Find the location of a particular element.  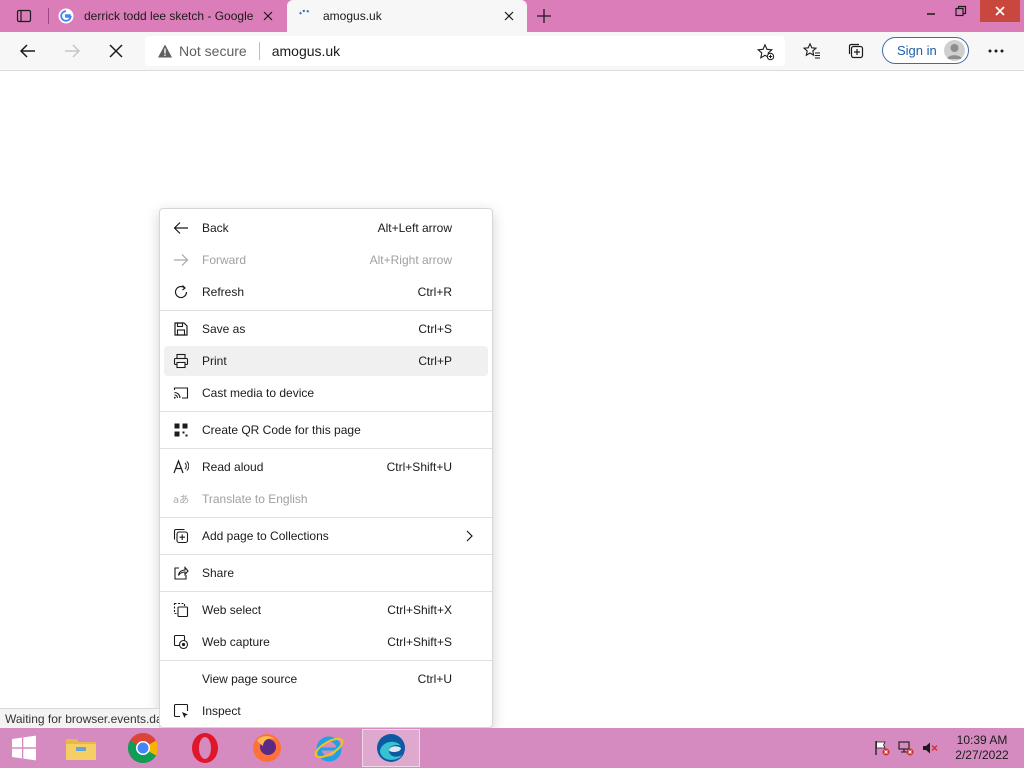

menu-item-web-capture: Web capture Ctrl+Shift+S is located at coordinates (326, 642).